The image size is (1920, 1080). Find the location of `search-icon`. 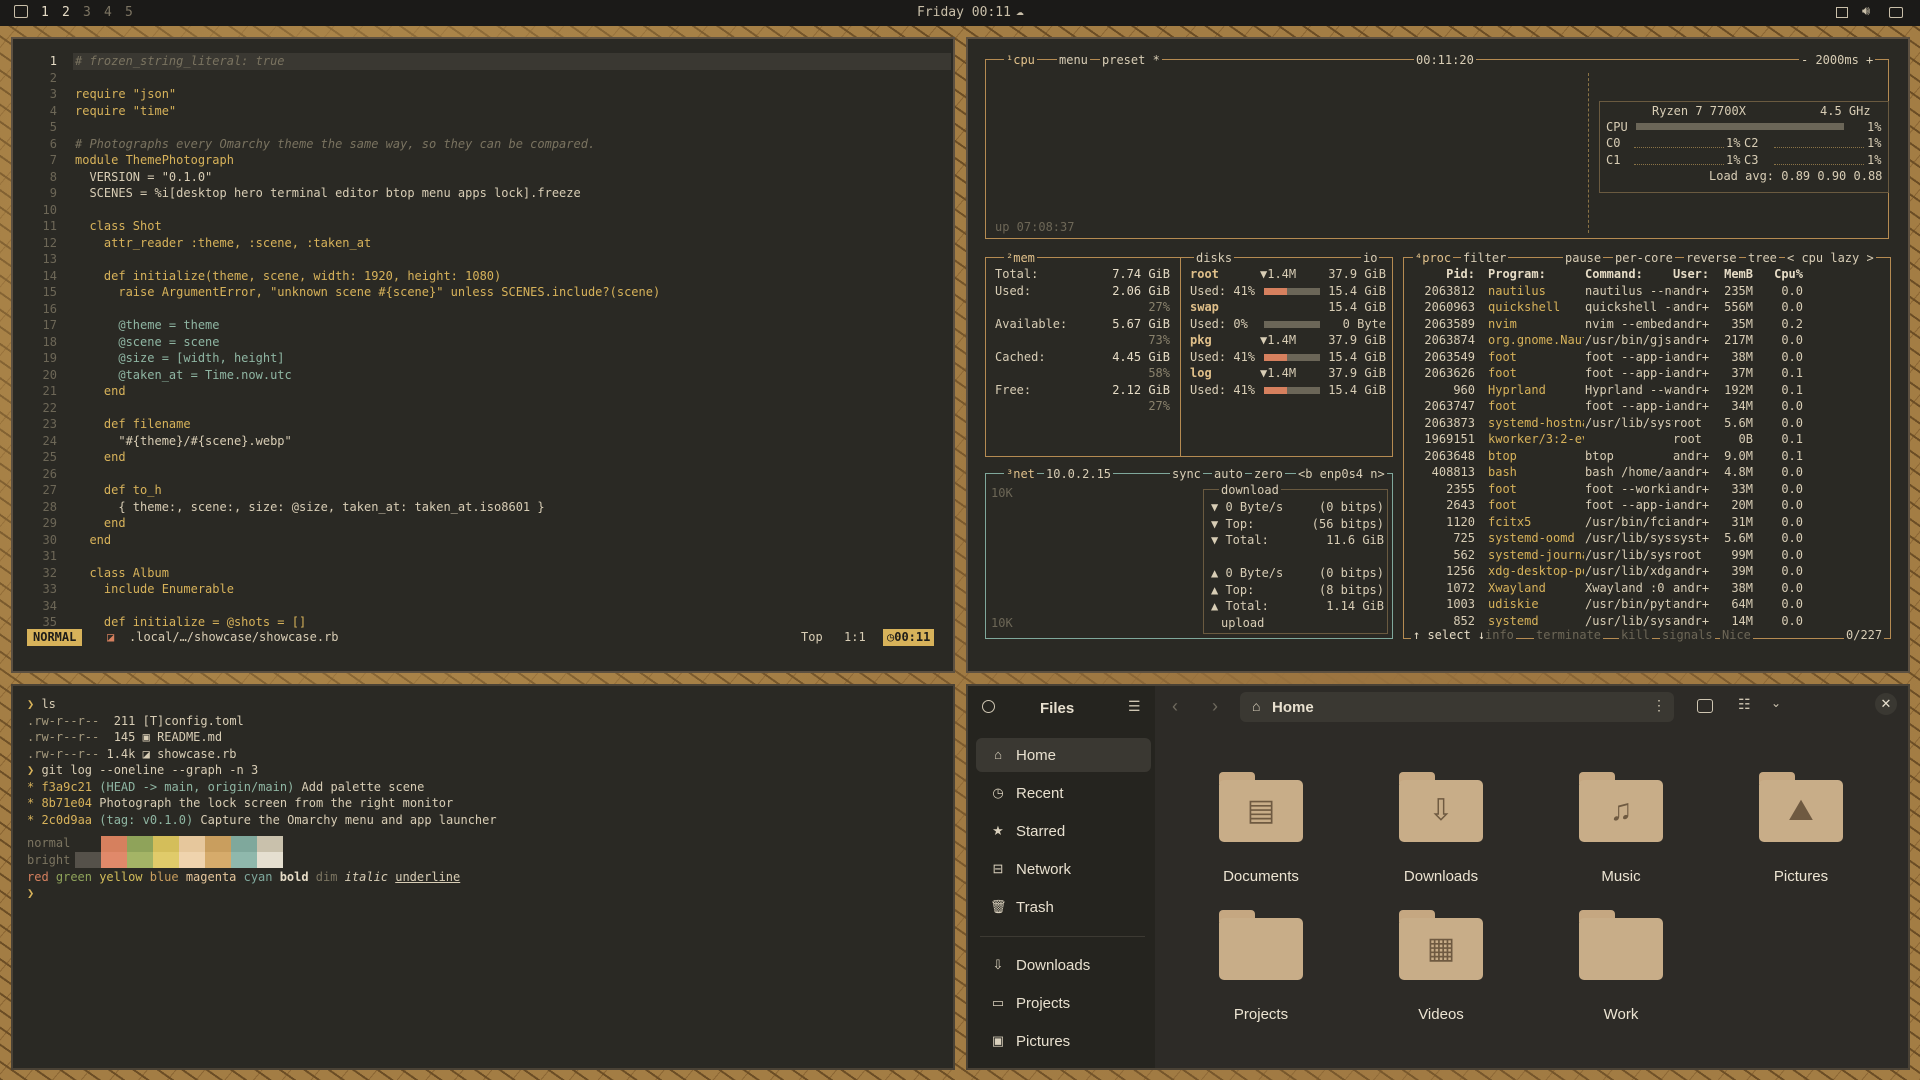

search-icon is located at coordinates (988, 706).